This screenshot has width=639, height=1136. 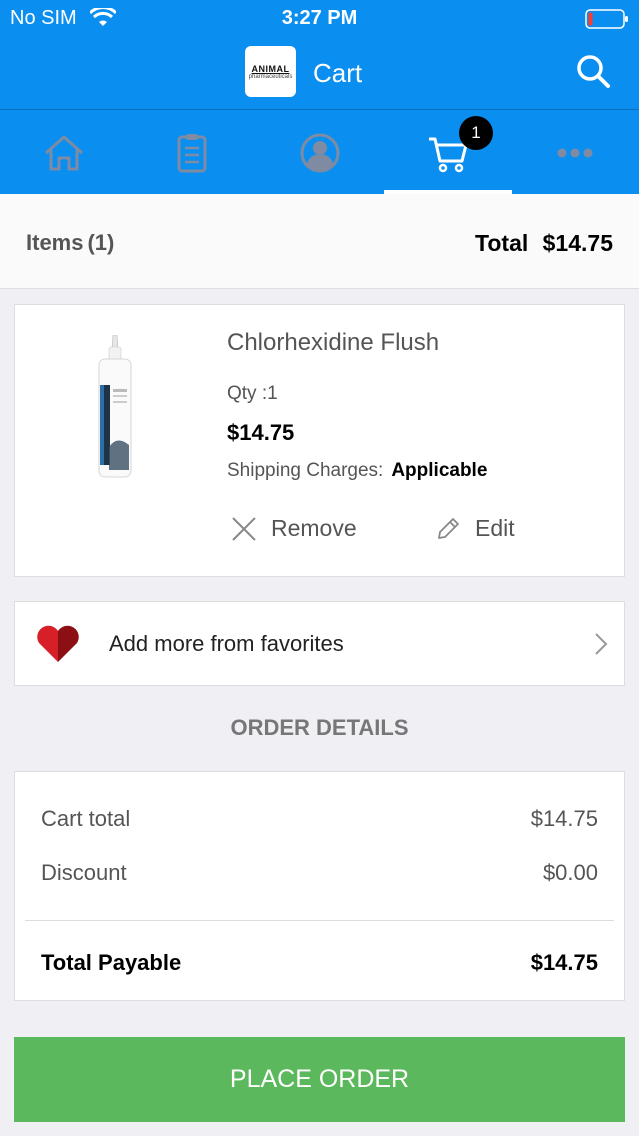 What do you see at coordinates (86, 818) in the screenshot?
I see `cart-total-label: Cart total` at bounding box center [86, 818].